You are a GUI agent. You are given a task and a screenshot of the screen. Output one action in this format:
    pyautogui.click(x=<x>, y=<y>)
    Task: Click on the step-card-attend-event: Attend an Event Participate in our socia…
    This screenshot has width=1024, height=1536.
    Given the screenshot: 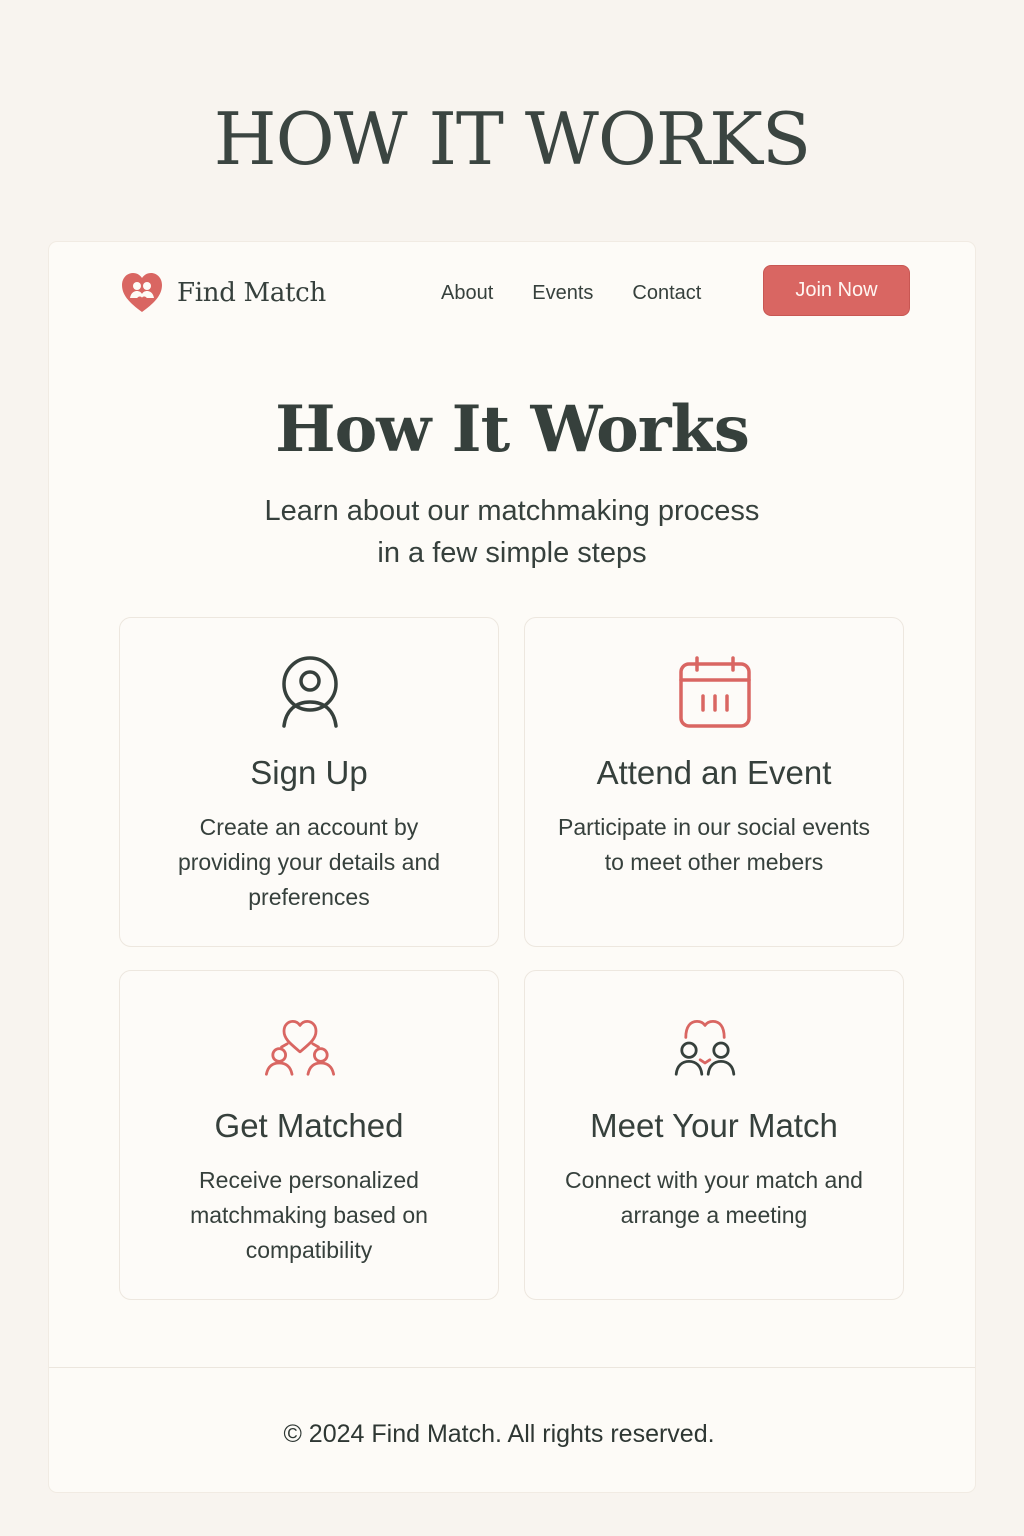 What is the action you would take?
    pyautogui.click(x=714, y=782)
    